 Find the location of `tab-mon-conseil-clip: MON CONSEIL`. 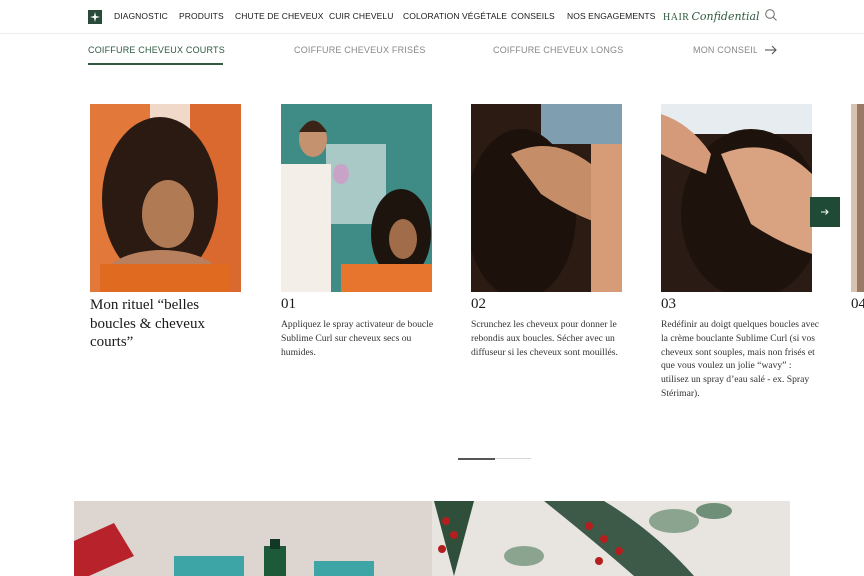

tab-mon-conseil-clip: MON CONSEIL is located at coordinates (725, 50).